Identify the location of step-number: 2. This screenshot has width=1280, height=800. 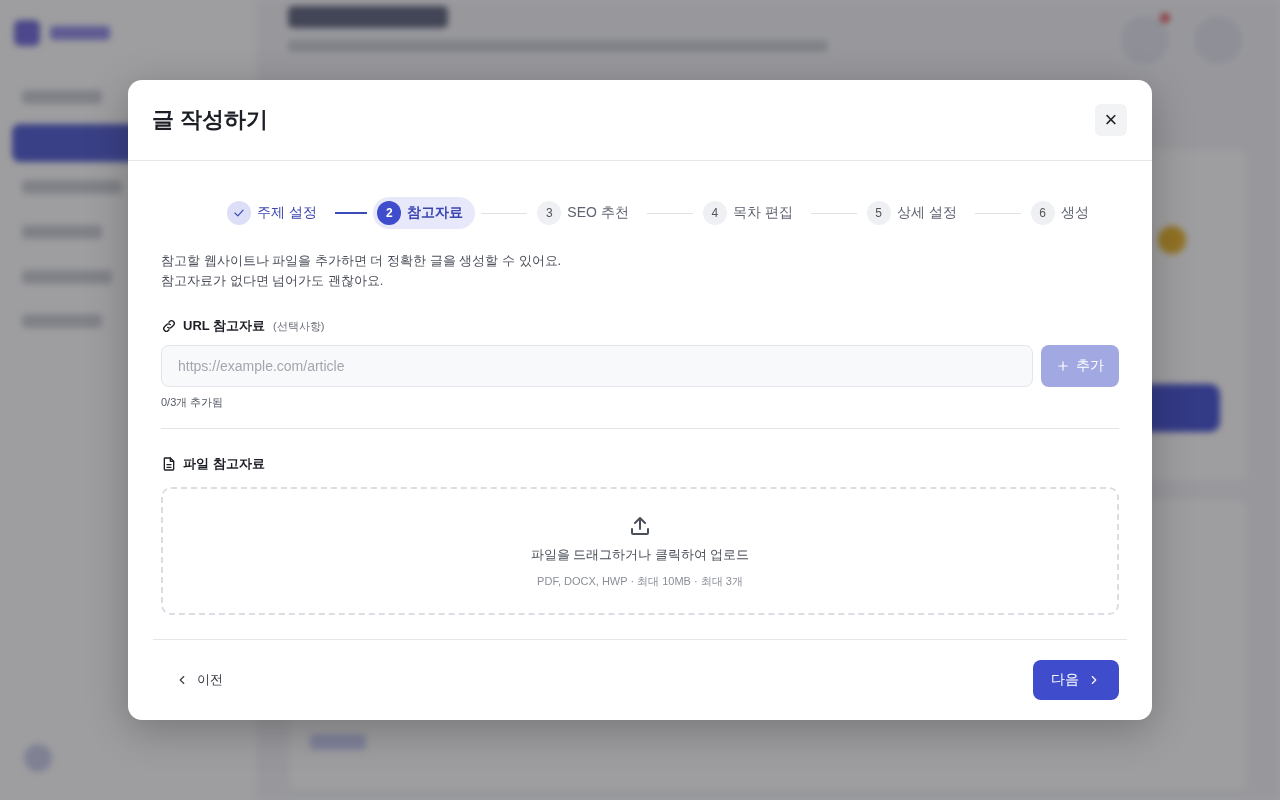
(389, 213).